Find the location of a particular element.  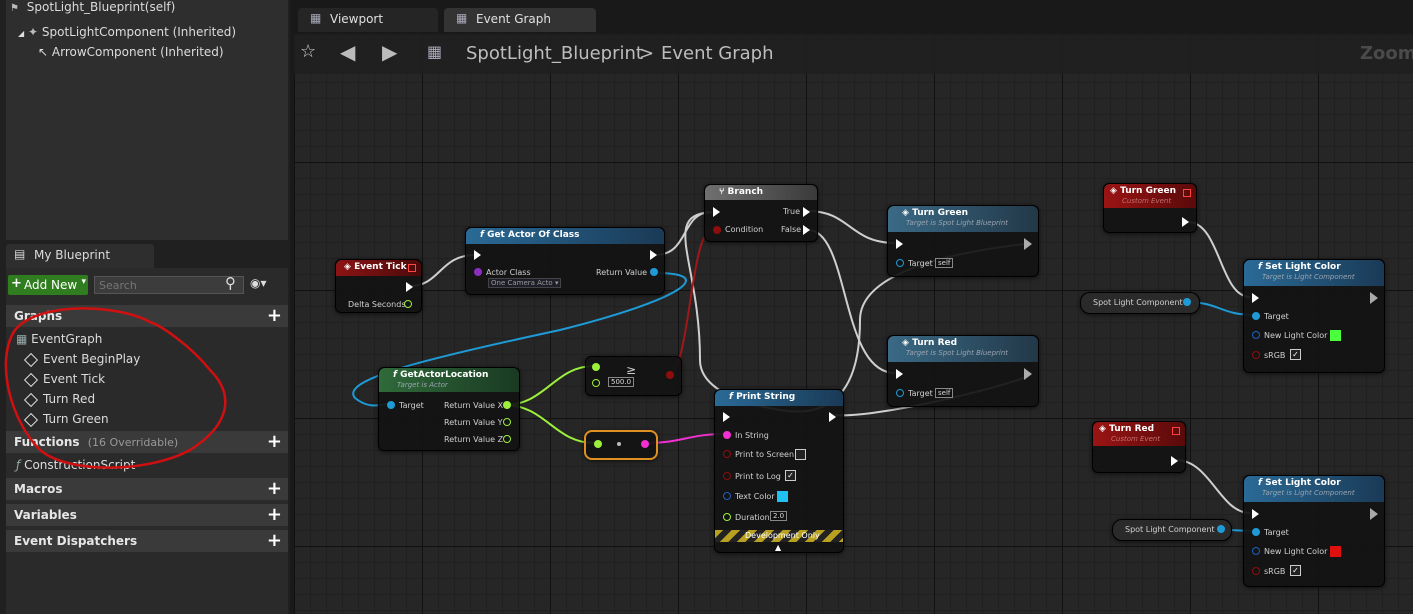

add-new-button: Add New + ▾ is located at coordinates (48, 285).